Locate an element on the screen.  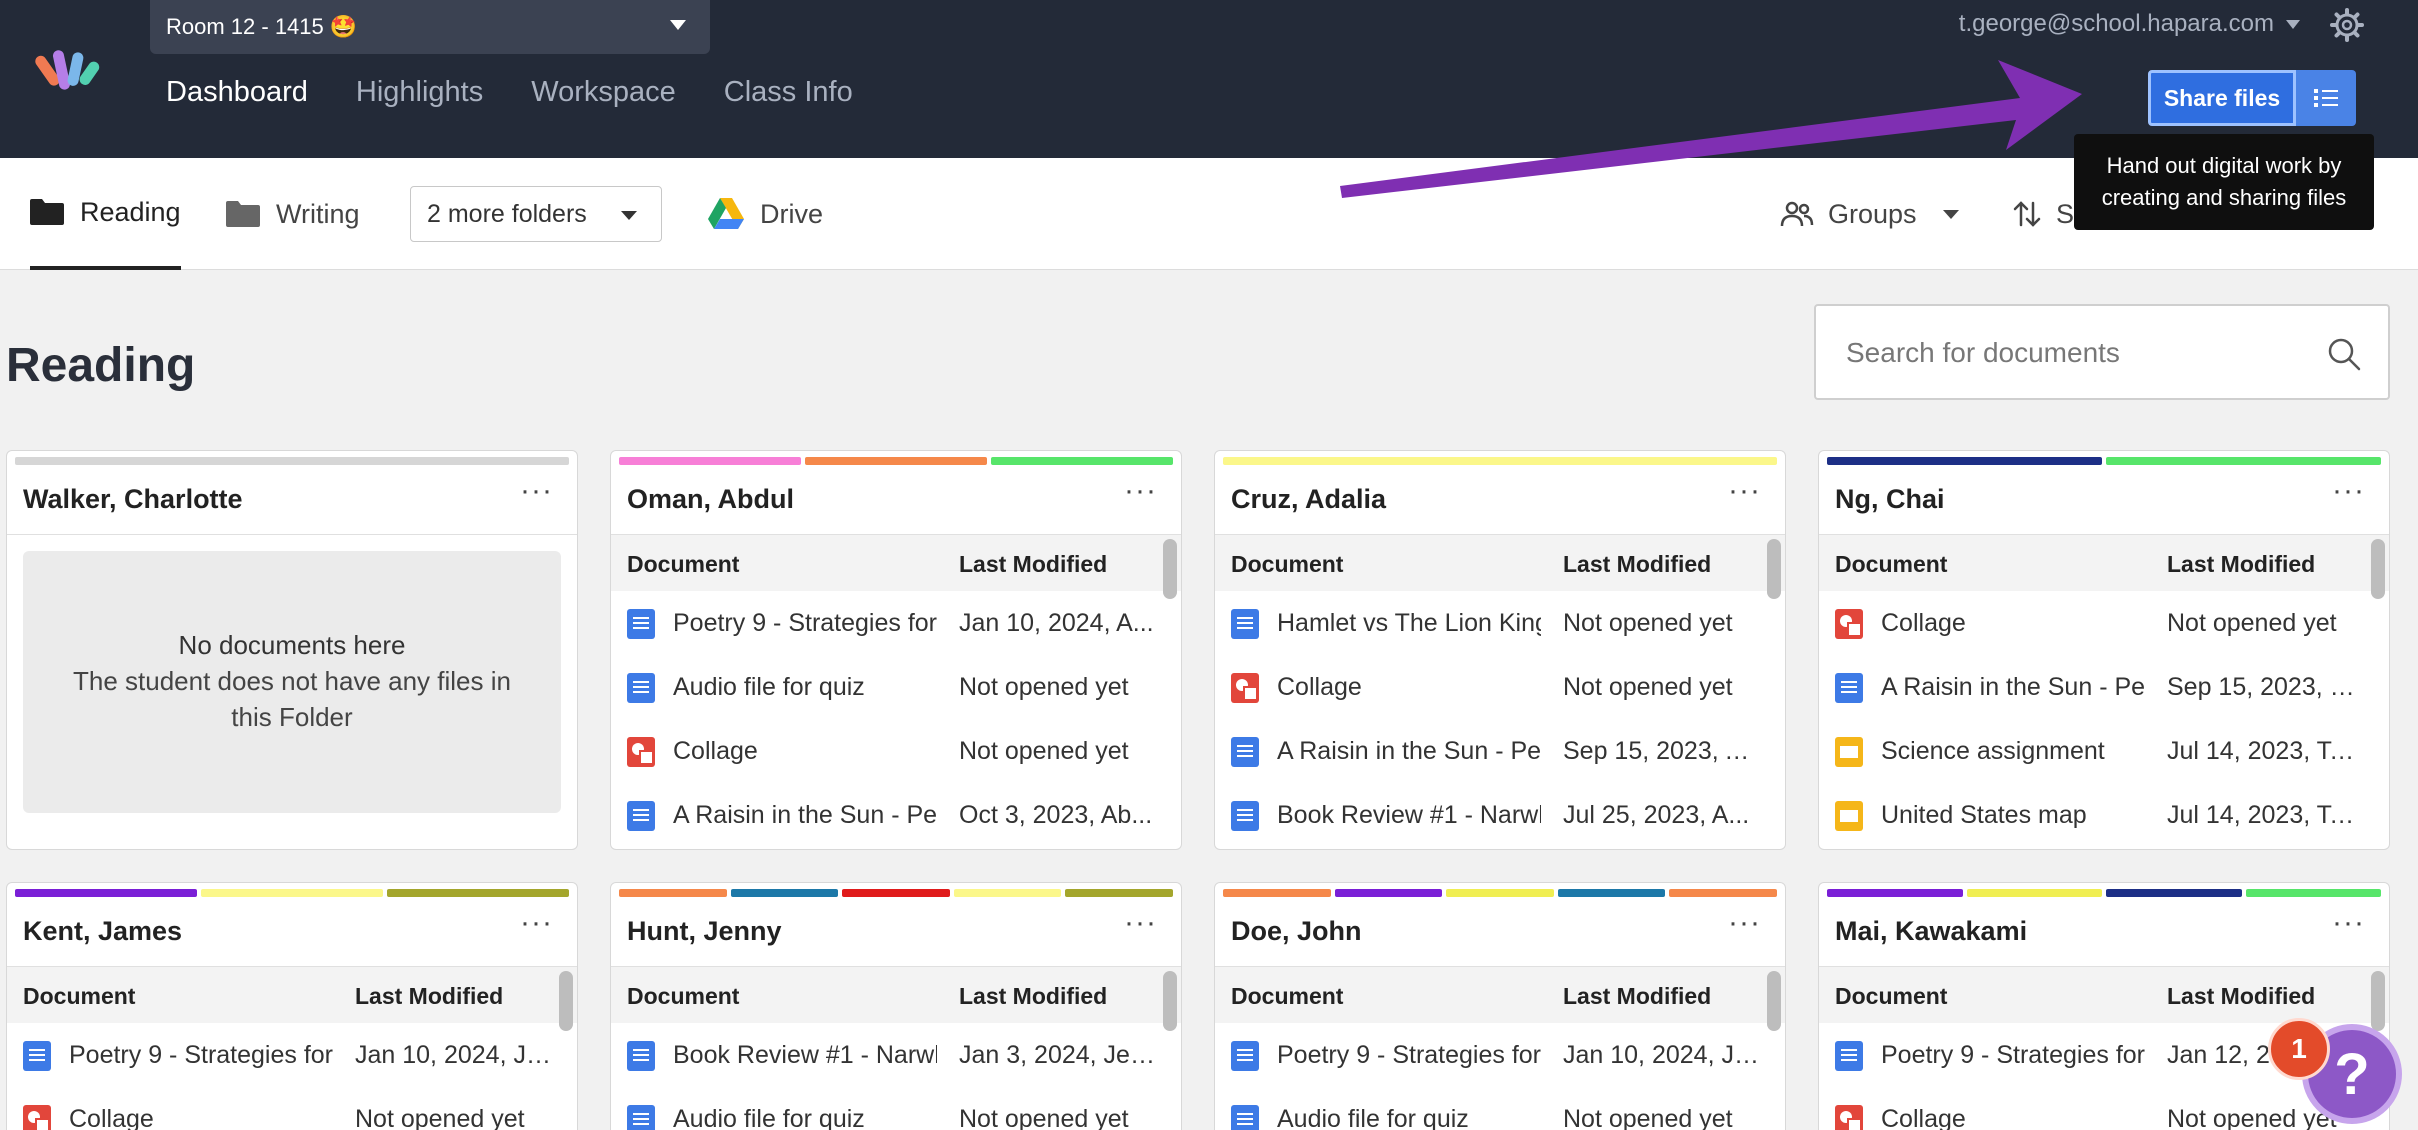
search-input is located at coordinates (2081, 353).